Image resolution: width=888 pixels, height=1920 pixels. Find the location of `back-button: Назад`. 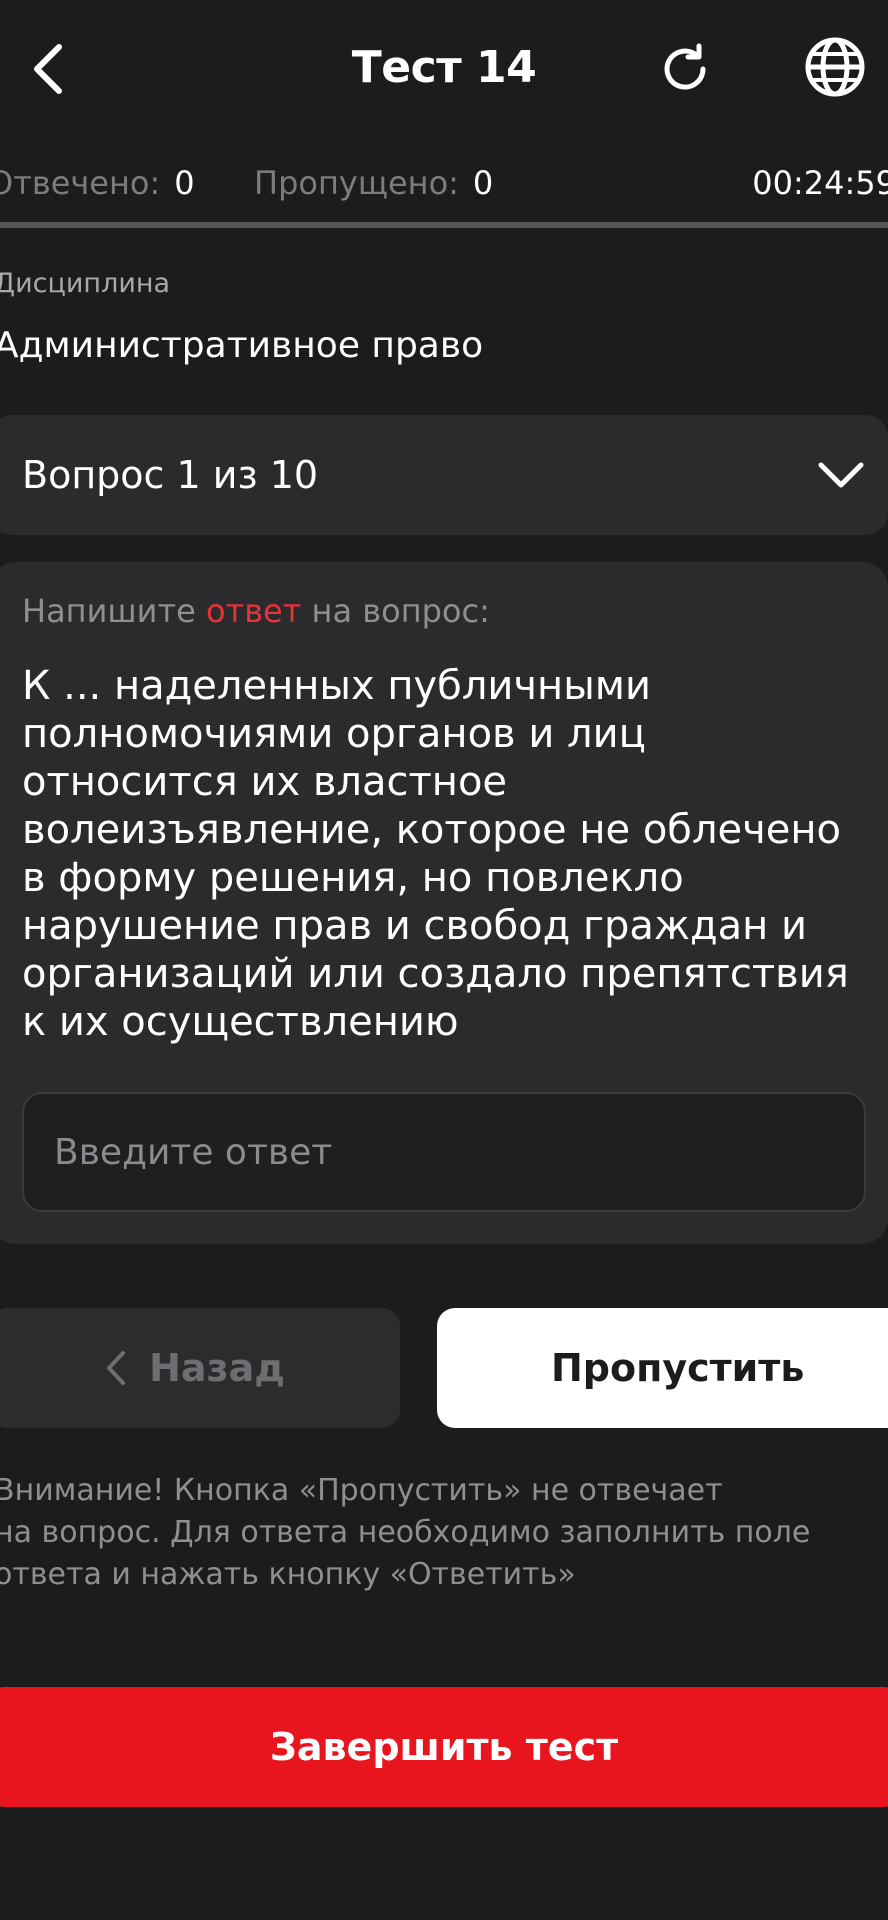

back-button: Назад is located at coordinates (200, 1368).